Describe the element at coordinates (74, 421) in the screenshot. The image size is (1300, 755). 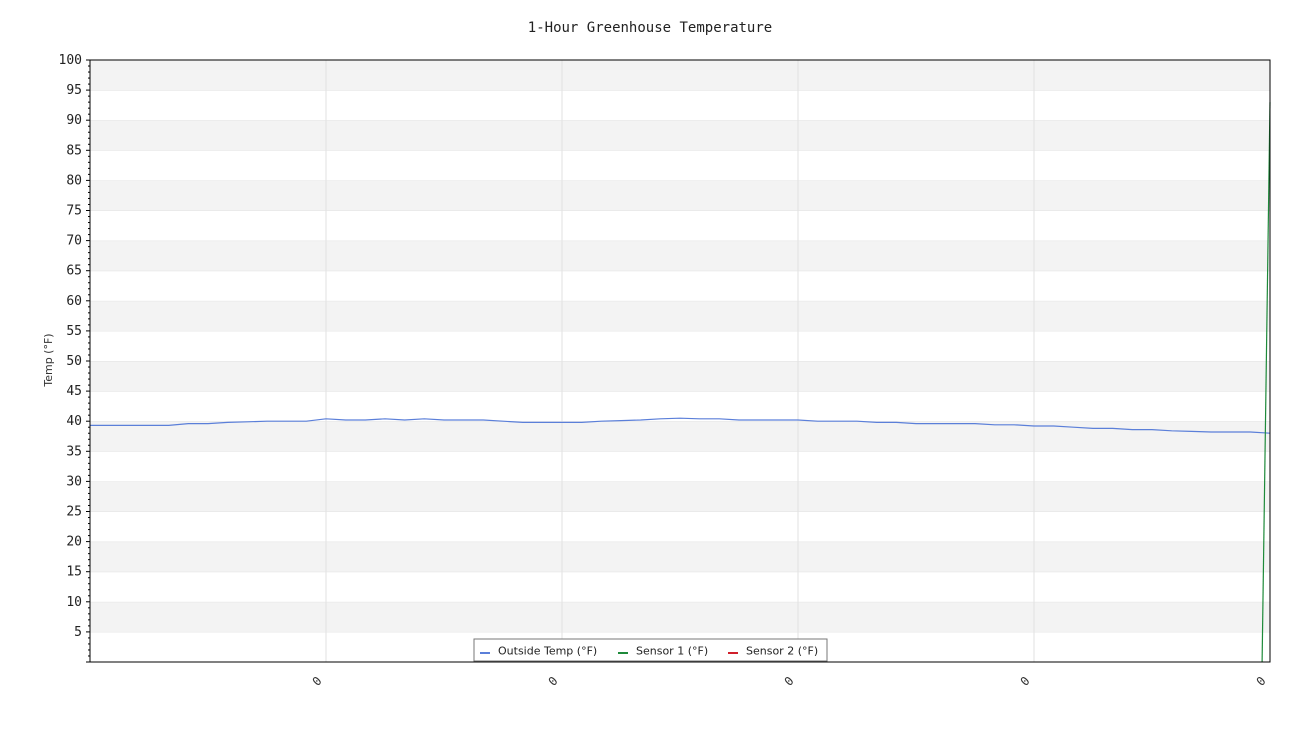
I see `y-tick-label: 40` at that location.